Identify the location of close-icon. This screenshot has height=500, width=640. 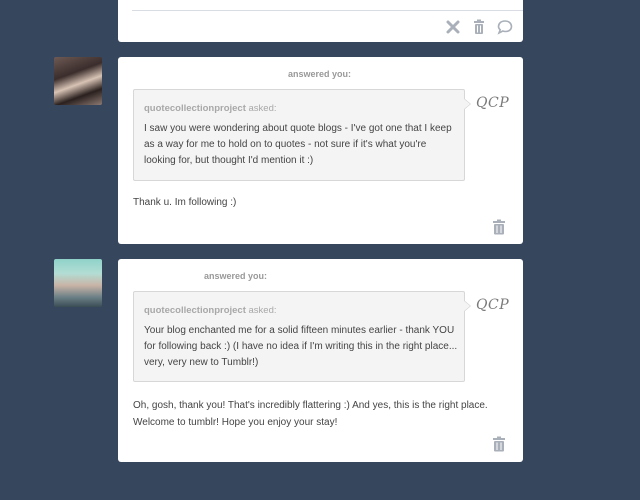
(453, 27).